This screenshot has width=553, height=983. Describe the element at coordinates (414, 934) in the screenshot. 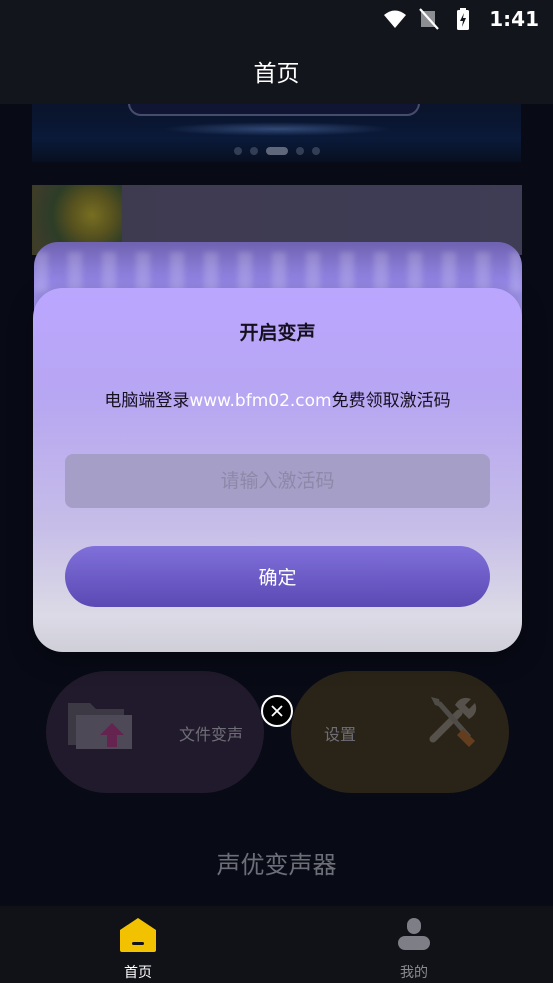

I see `person-icon` at that location.